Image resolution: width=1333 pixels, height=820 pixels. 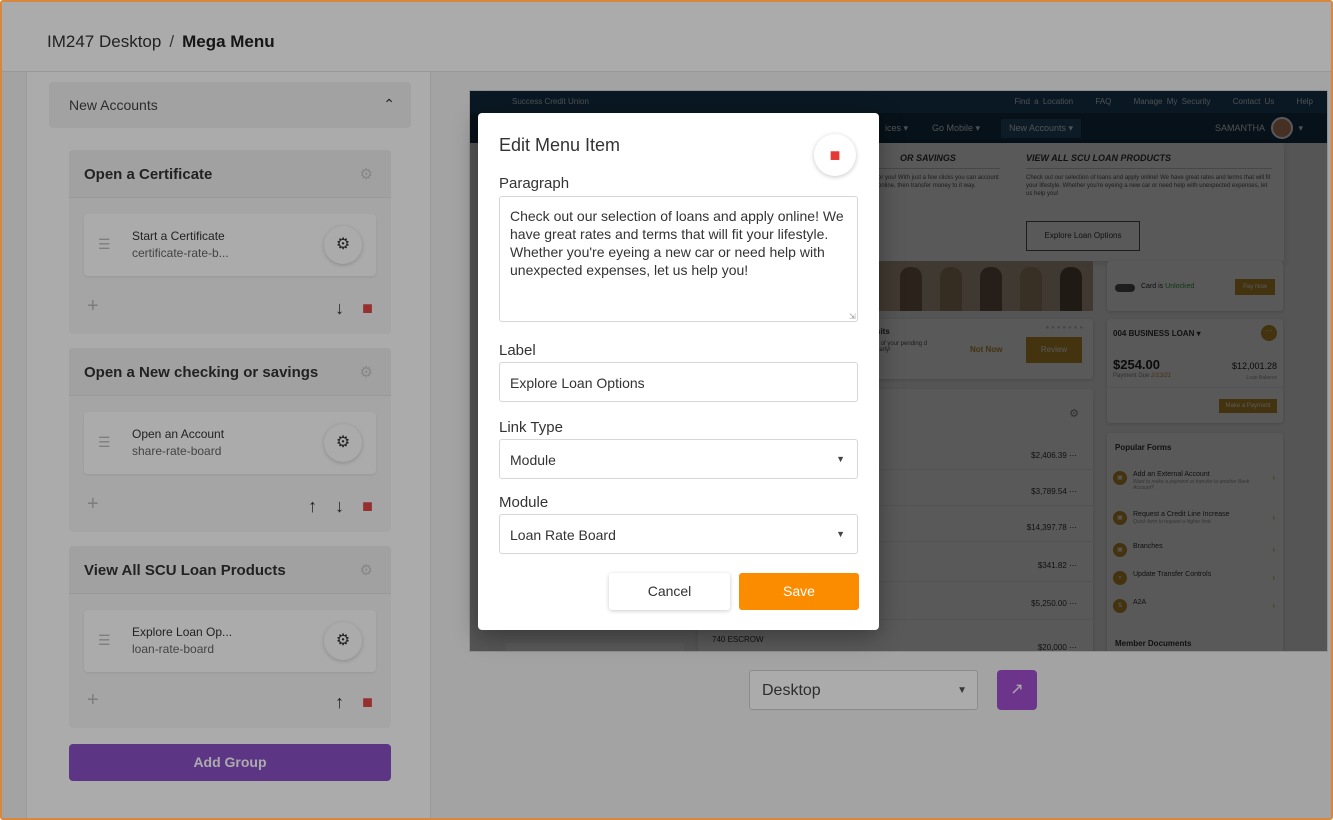 What do you see at coordinates (531, 427) in the screenshot?
I see `link-type-label: Link Type` at bounding box center [531, 427].